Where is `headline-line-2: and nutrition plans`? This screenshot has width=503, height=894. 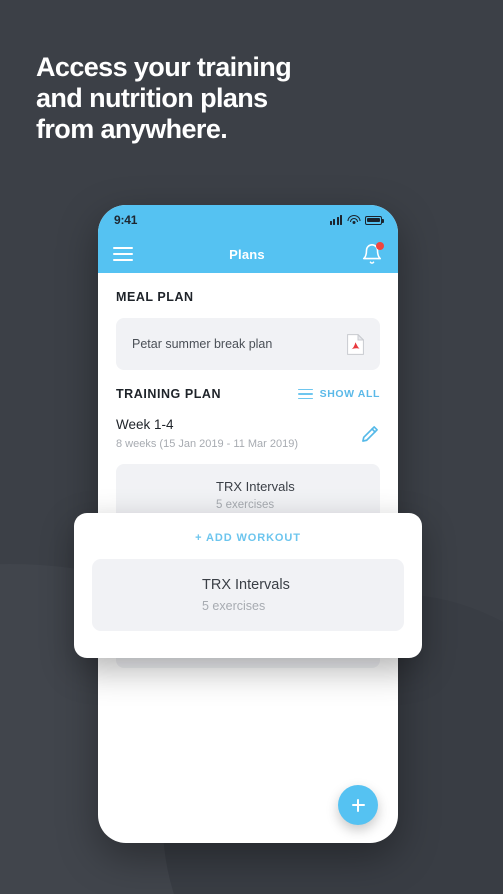 headline-line-2: and nutrition plans is located at coordinates (152, 98).